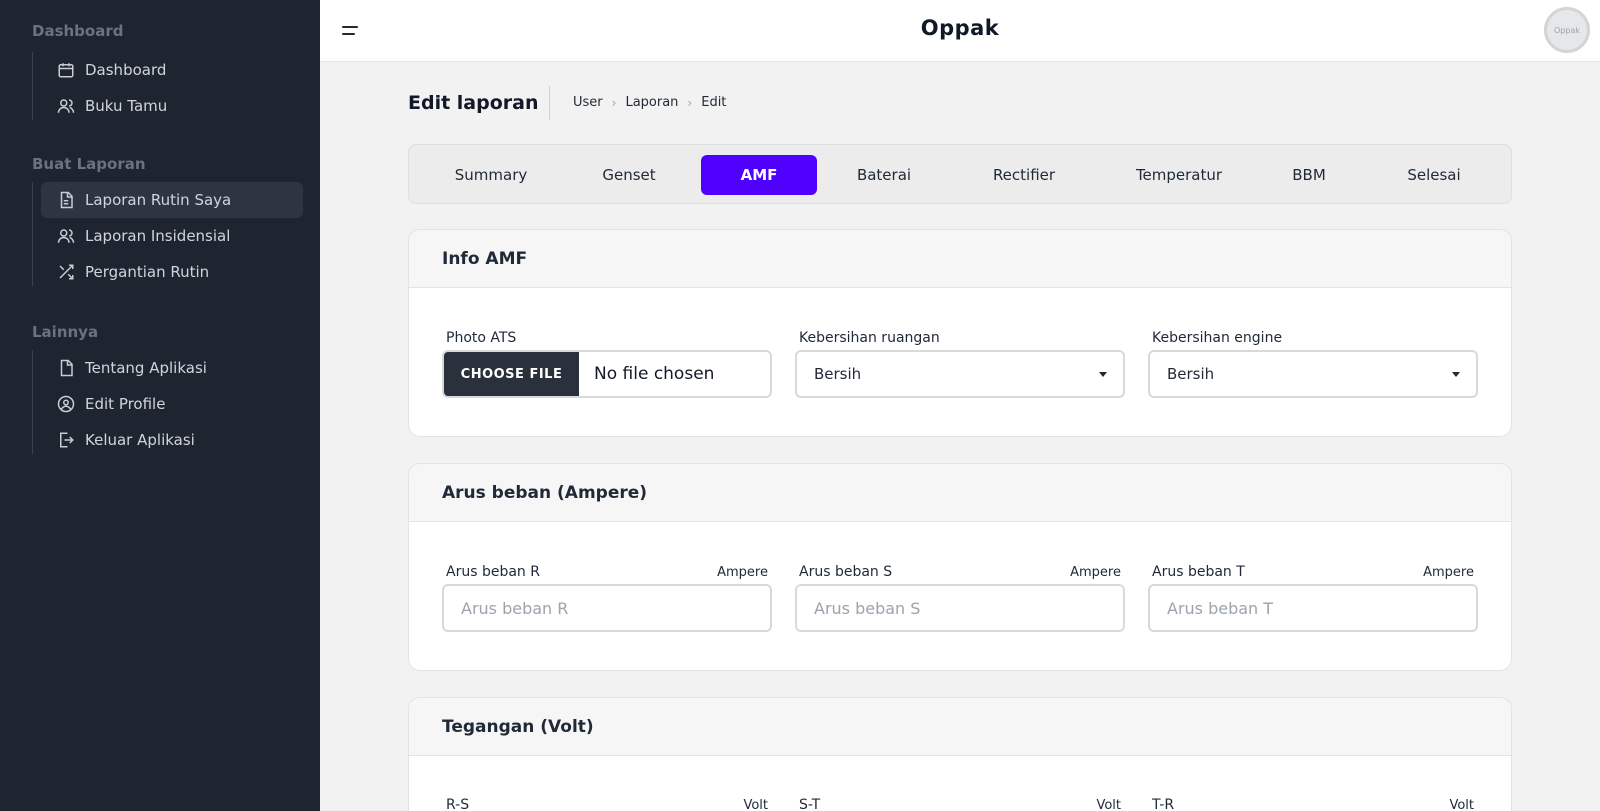 The height and width of the screenshot is (811, 1600). Describe the element at coordinates (1198, 572) in the screenshot. I see `field-label: Arus beban T` at that location.